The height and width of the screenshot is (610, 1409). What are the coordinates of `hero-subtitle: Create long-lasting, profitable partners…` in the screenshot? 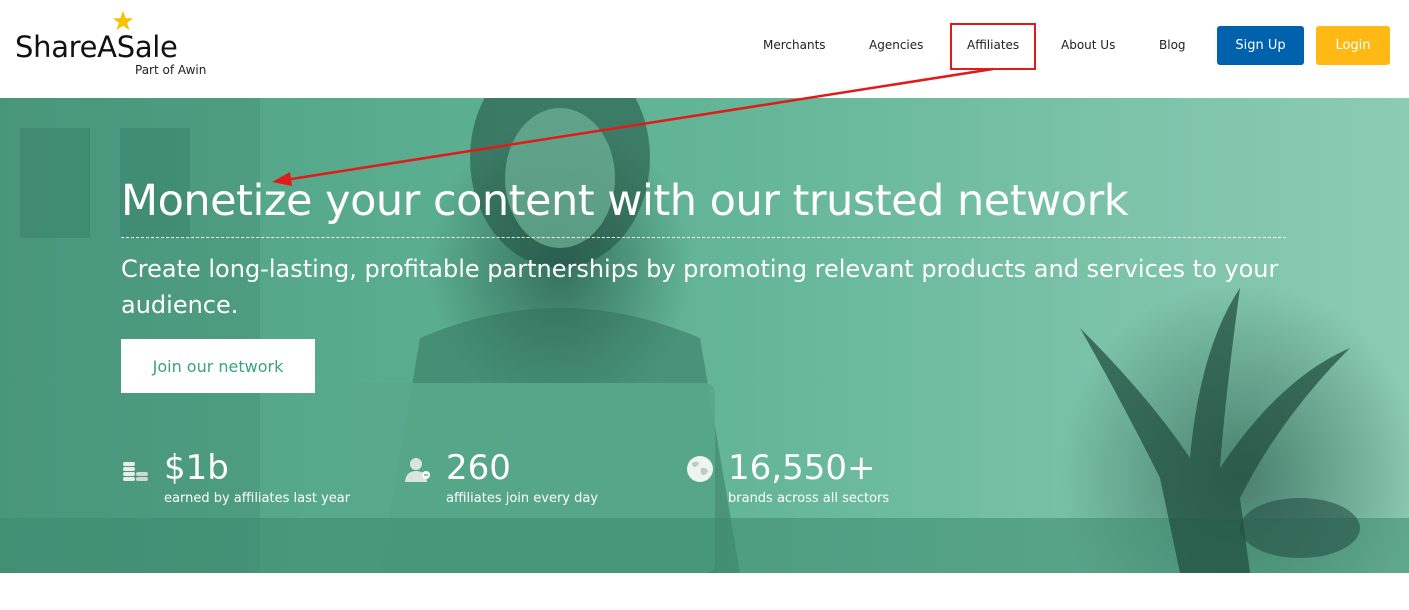 It's located at (700, 287).